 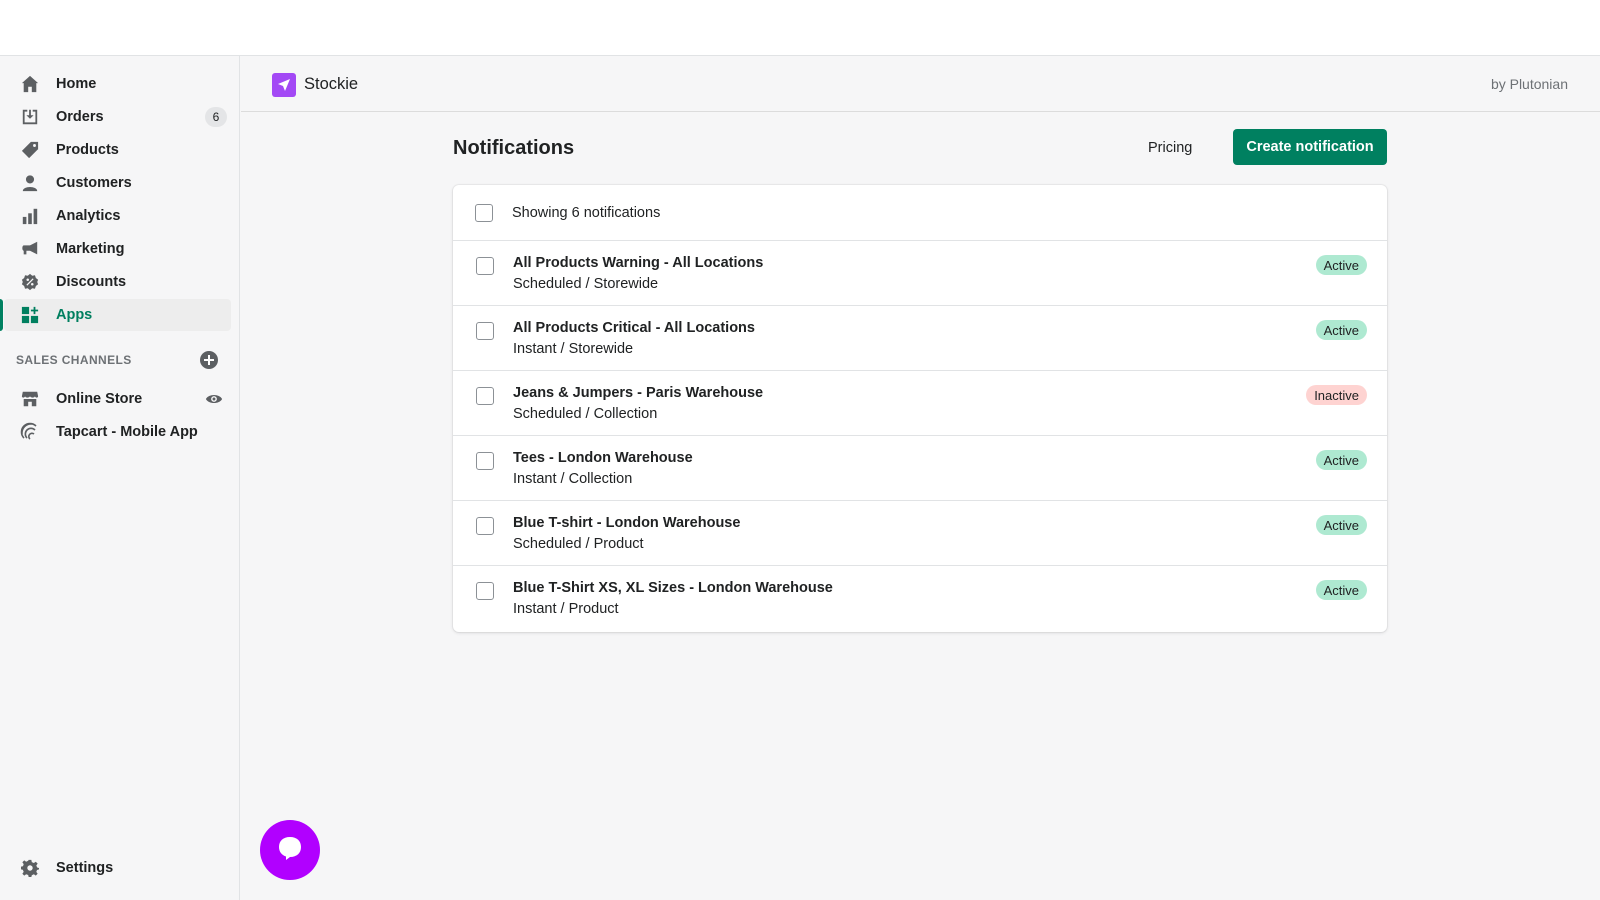 What do you see at coordinates (214, 399) in the screenshot?
I see `eye-icon` at bounding box center [214, 399].